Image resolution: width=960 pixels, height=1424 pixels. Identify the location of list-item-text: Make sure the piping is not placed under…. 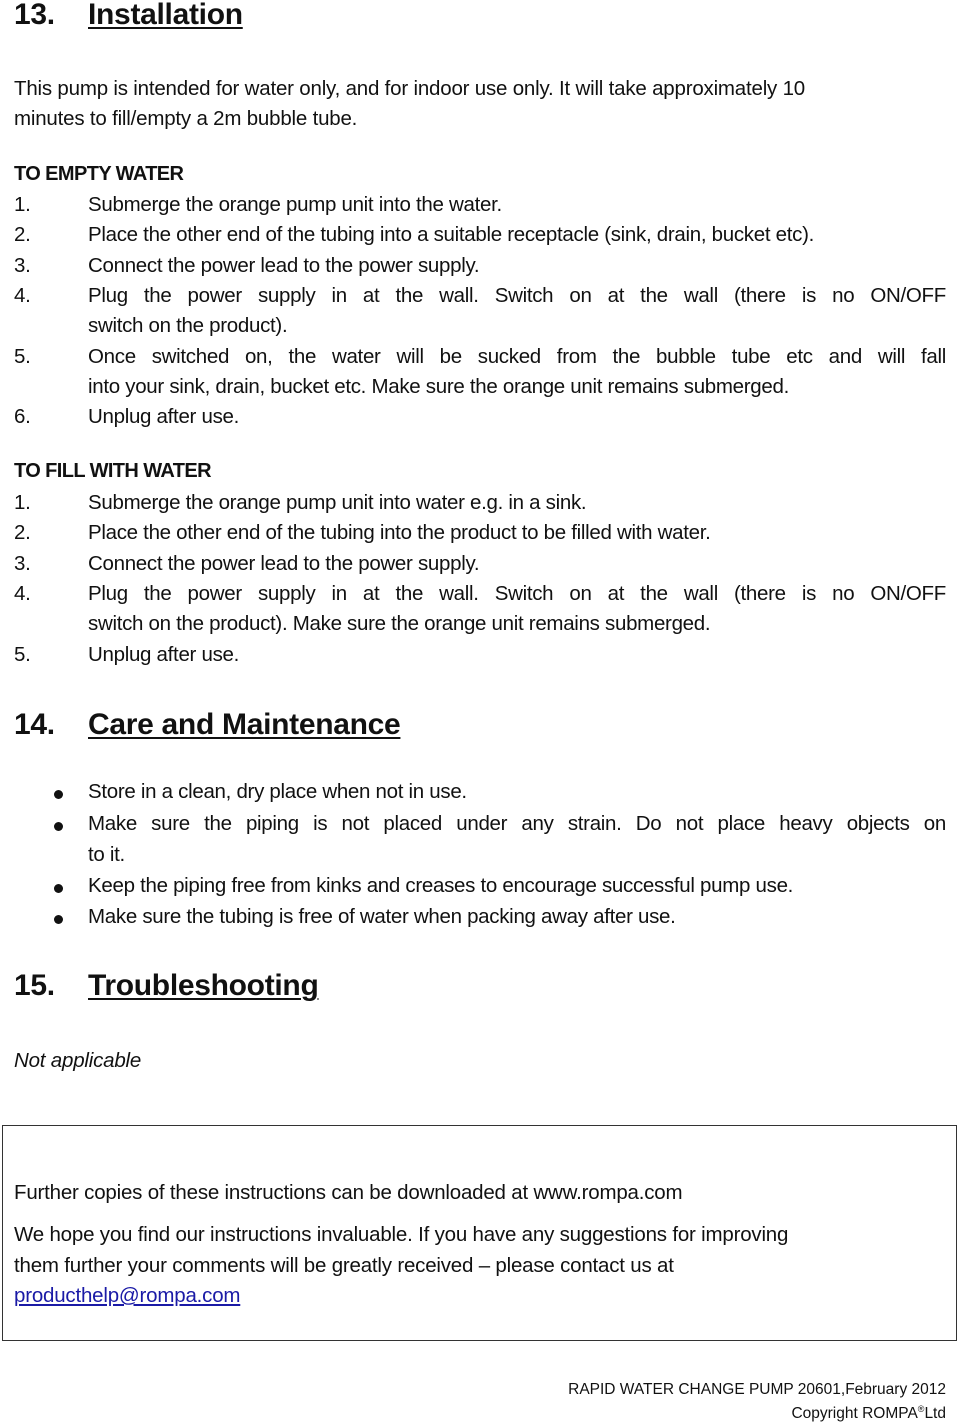
(517, 823).